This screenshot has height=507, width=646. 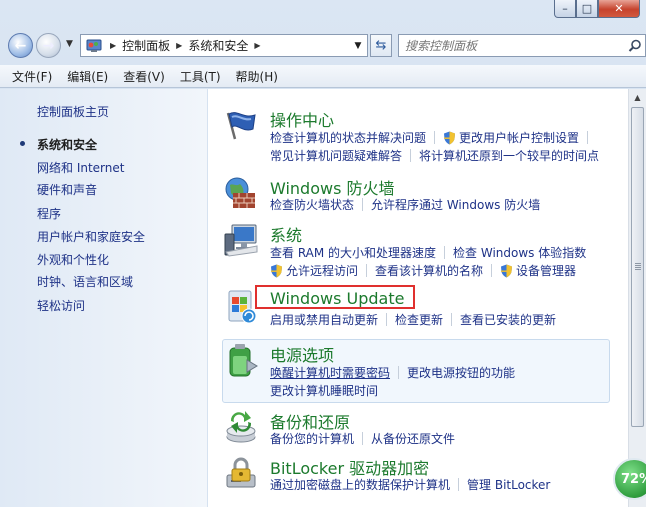 I want to click on menu-edit: 编辑(E), so click(x=87, y=76).